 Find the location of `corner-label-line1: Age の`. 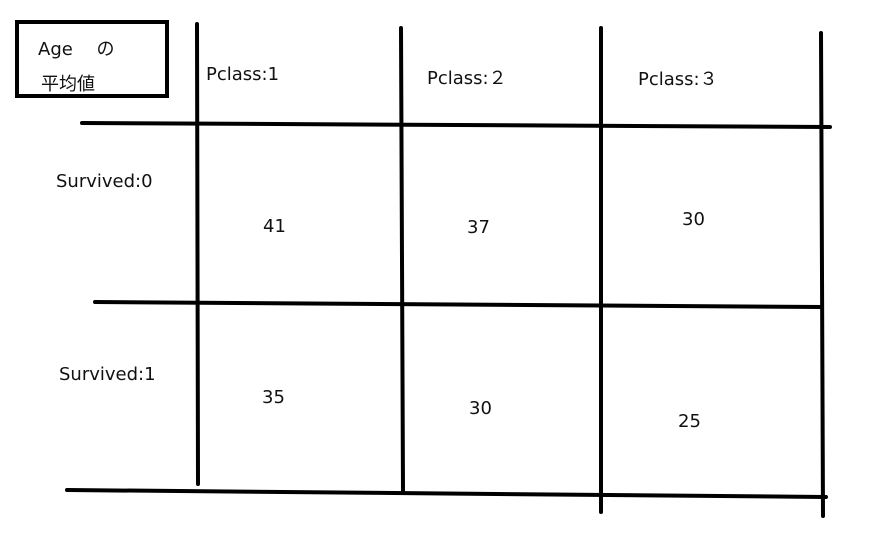

corner-label-line1: Age の is located at coordinates (76, 49).